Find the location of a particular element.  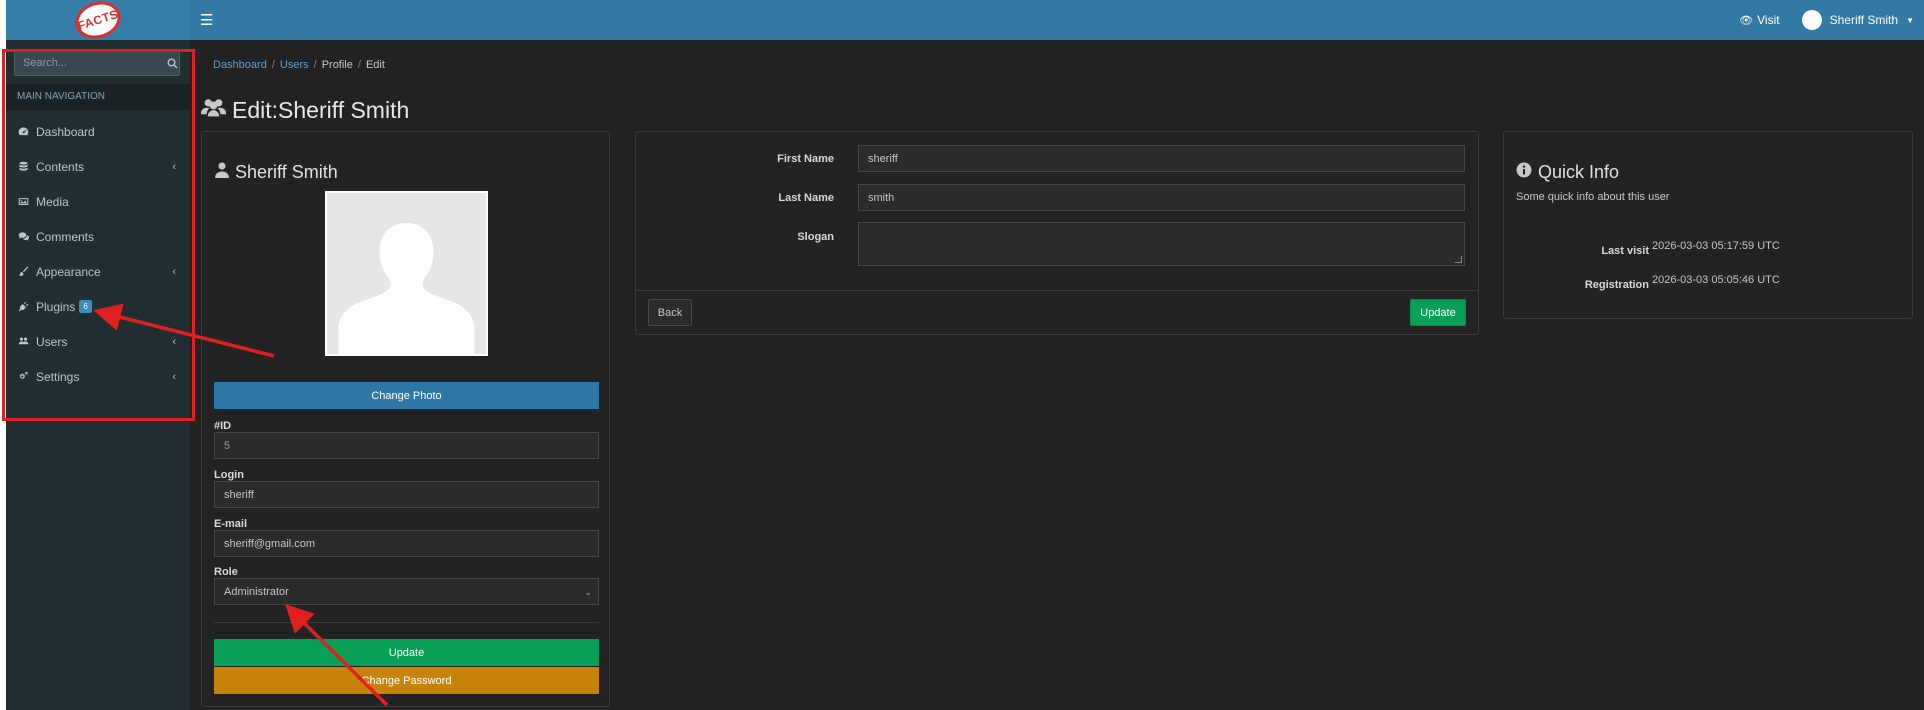

breadcrumb-dashboard: Dashboard is located at coordinates (240, 65).